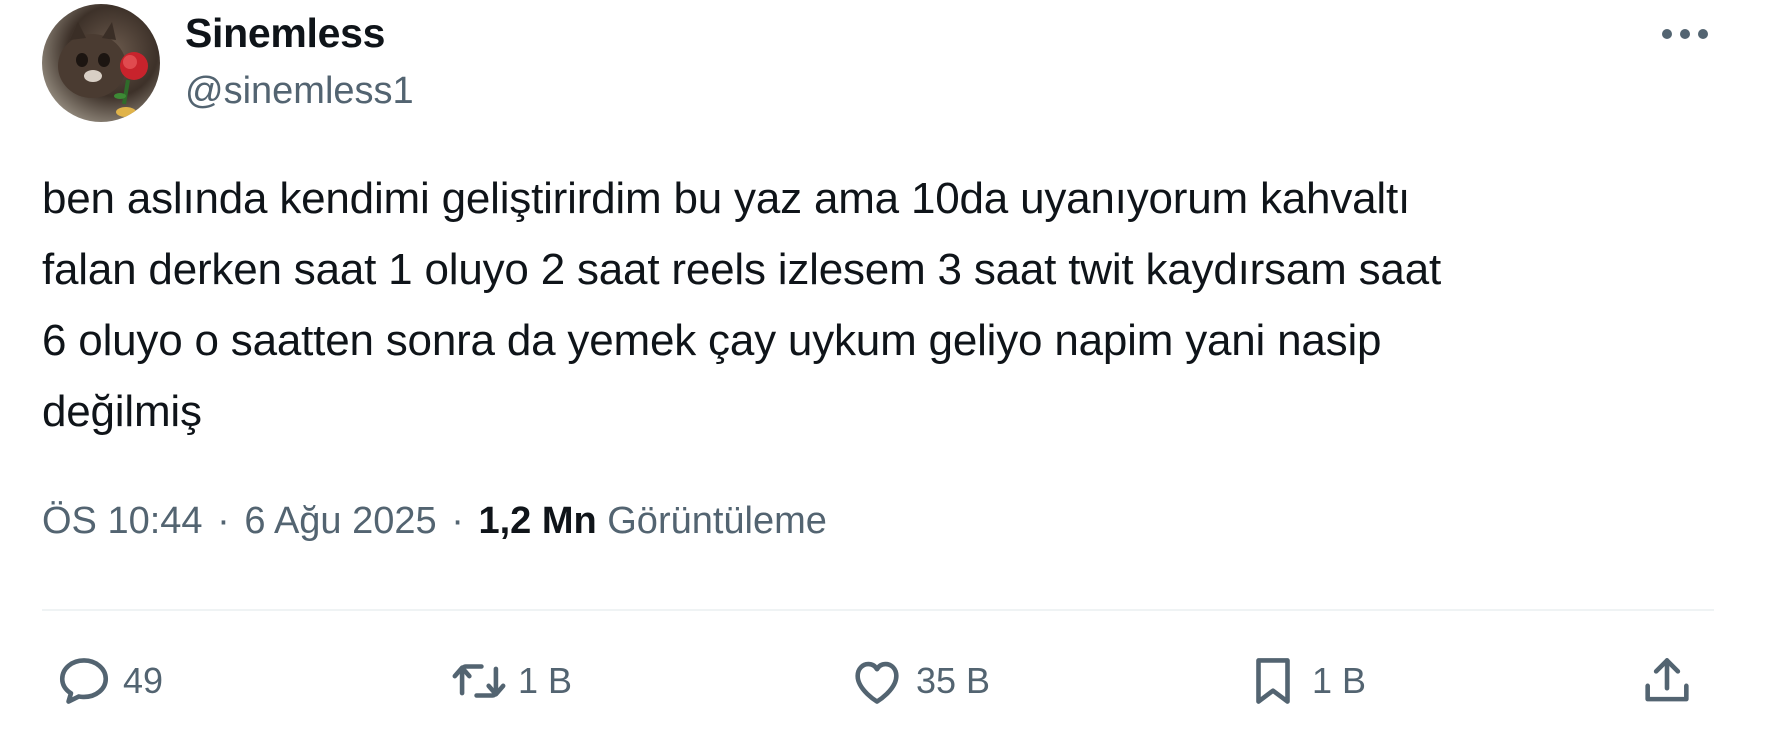  What do you see at coordinates (340, 521) in the screenshot?
I see `tweet-date: 6 Ağu 2025` at bounding box center [340, 521].